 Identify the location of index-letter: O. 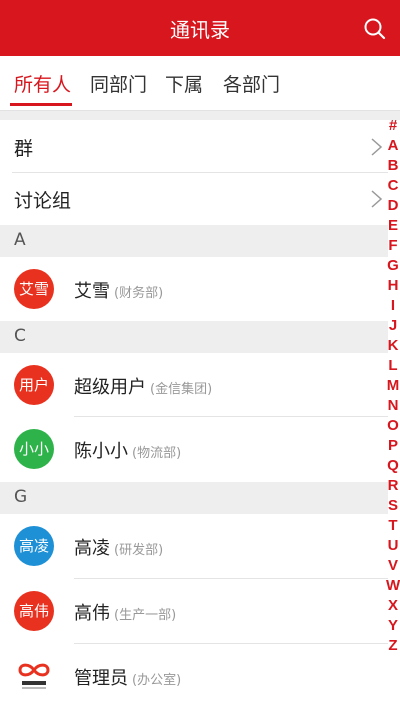
(393, 426).